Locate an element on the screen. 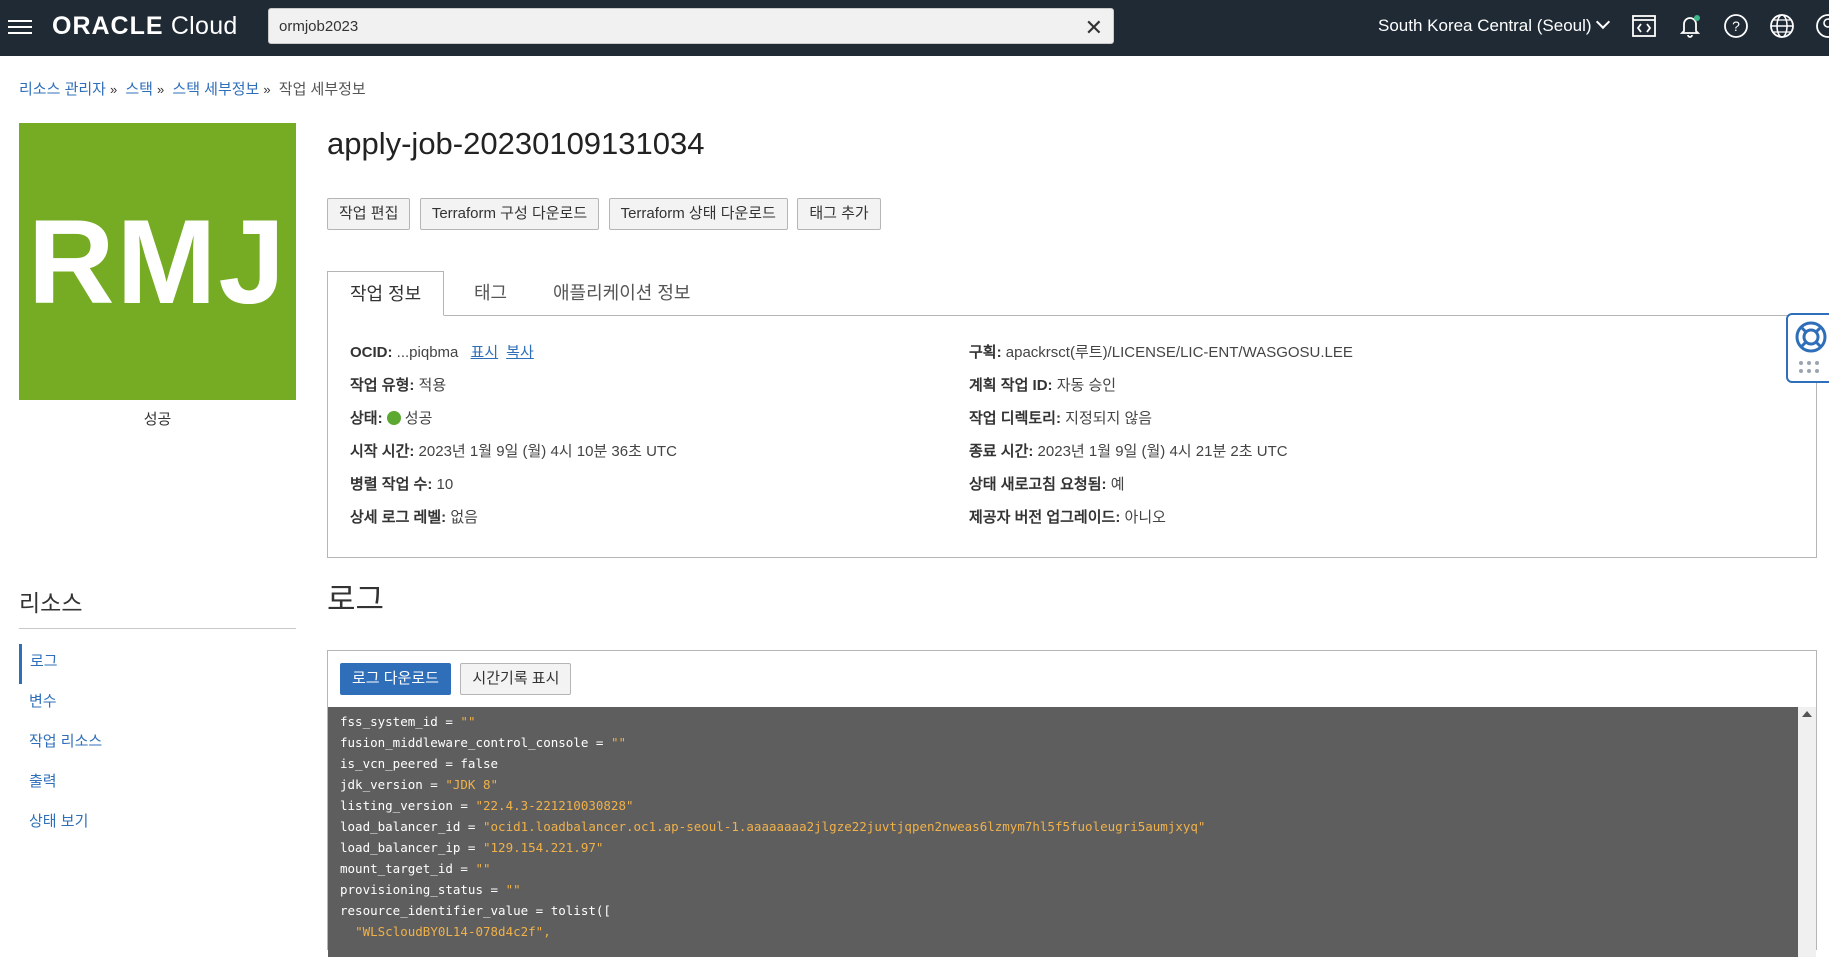  language-globe-icon is located at coordinates (1782, 26).